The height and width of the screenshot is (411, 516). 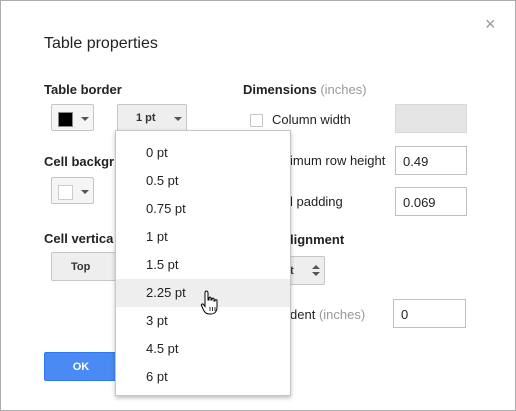 What do you see at coordinates (256, 120) in the screenshot?
I see `column-width-checkbox` at bounding box center [256, 120].